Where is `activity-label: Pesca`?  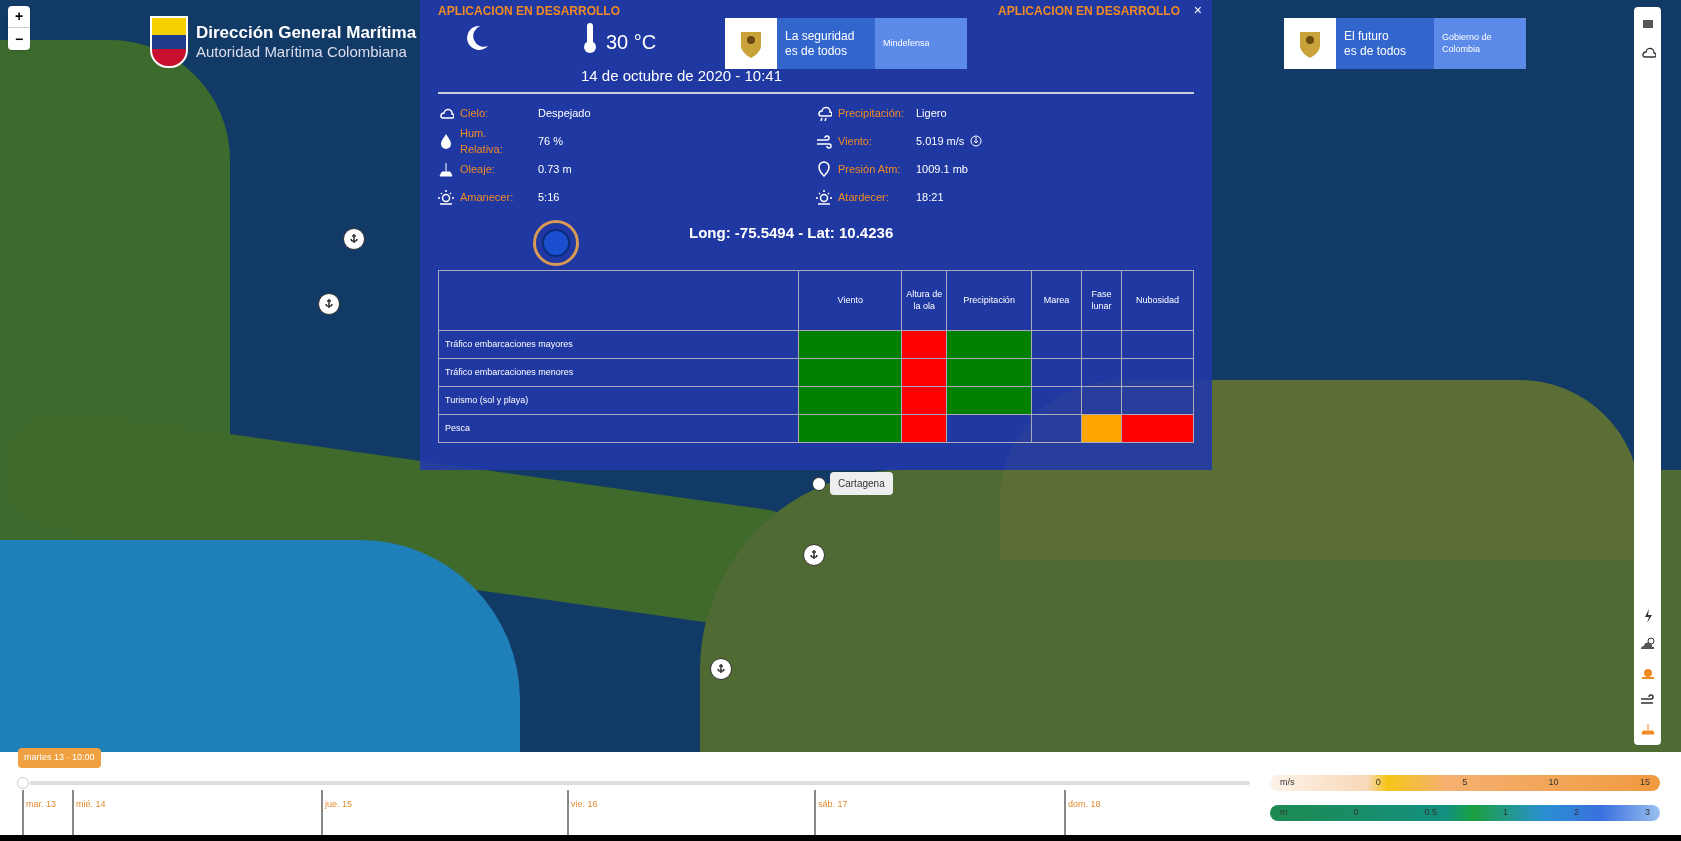 activity-label: Pesca is located at coordinates (618, 428).